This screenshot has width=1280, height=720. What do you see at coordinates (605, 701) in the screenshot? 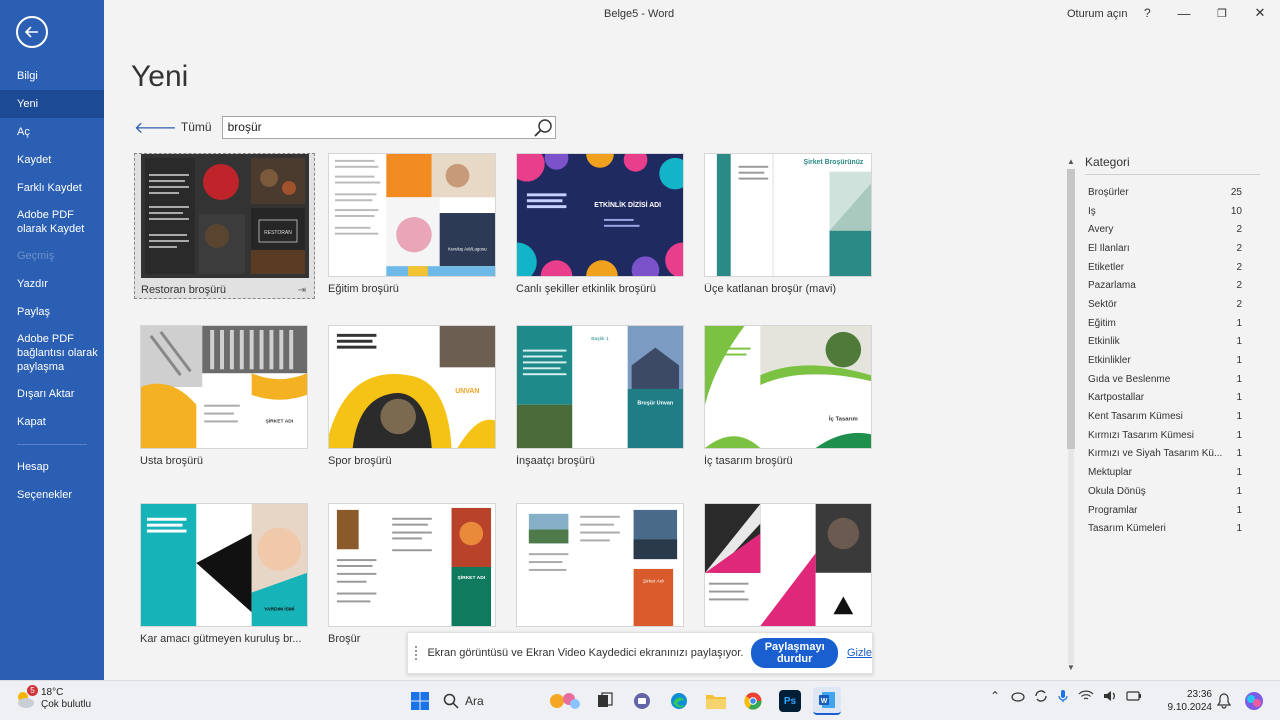
I see `task-view-icon` at bounding box center [605, 701].